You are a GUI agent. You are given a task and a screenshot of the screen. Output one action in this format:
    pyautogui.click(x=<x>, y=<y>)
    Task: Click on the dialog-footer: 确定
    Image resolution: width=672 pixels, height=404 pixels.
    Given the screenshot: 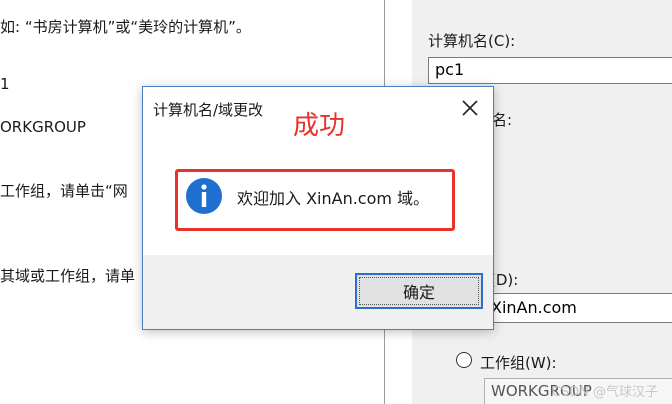 What is the action you would take?
    pyautogui.click(x=318, y=292)
    